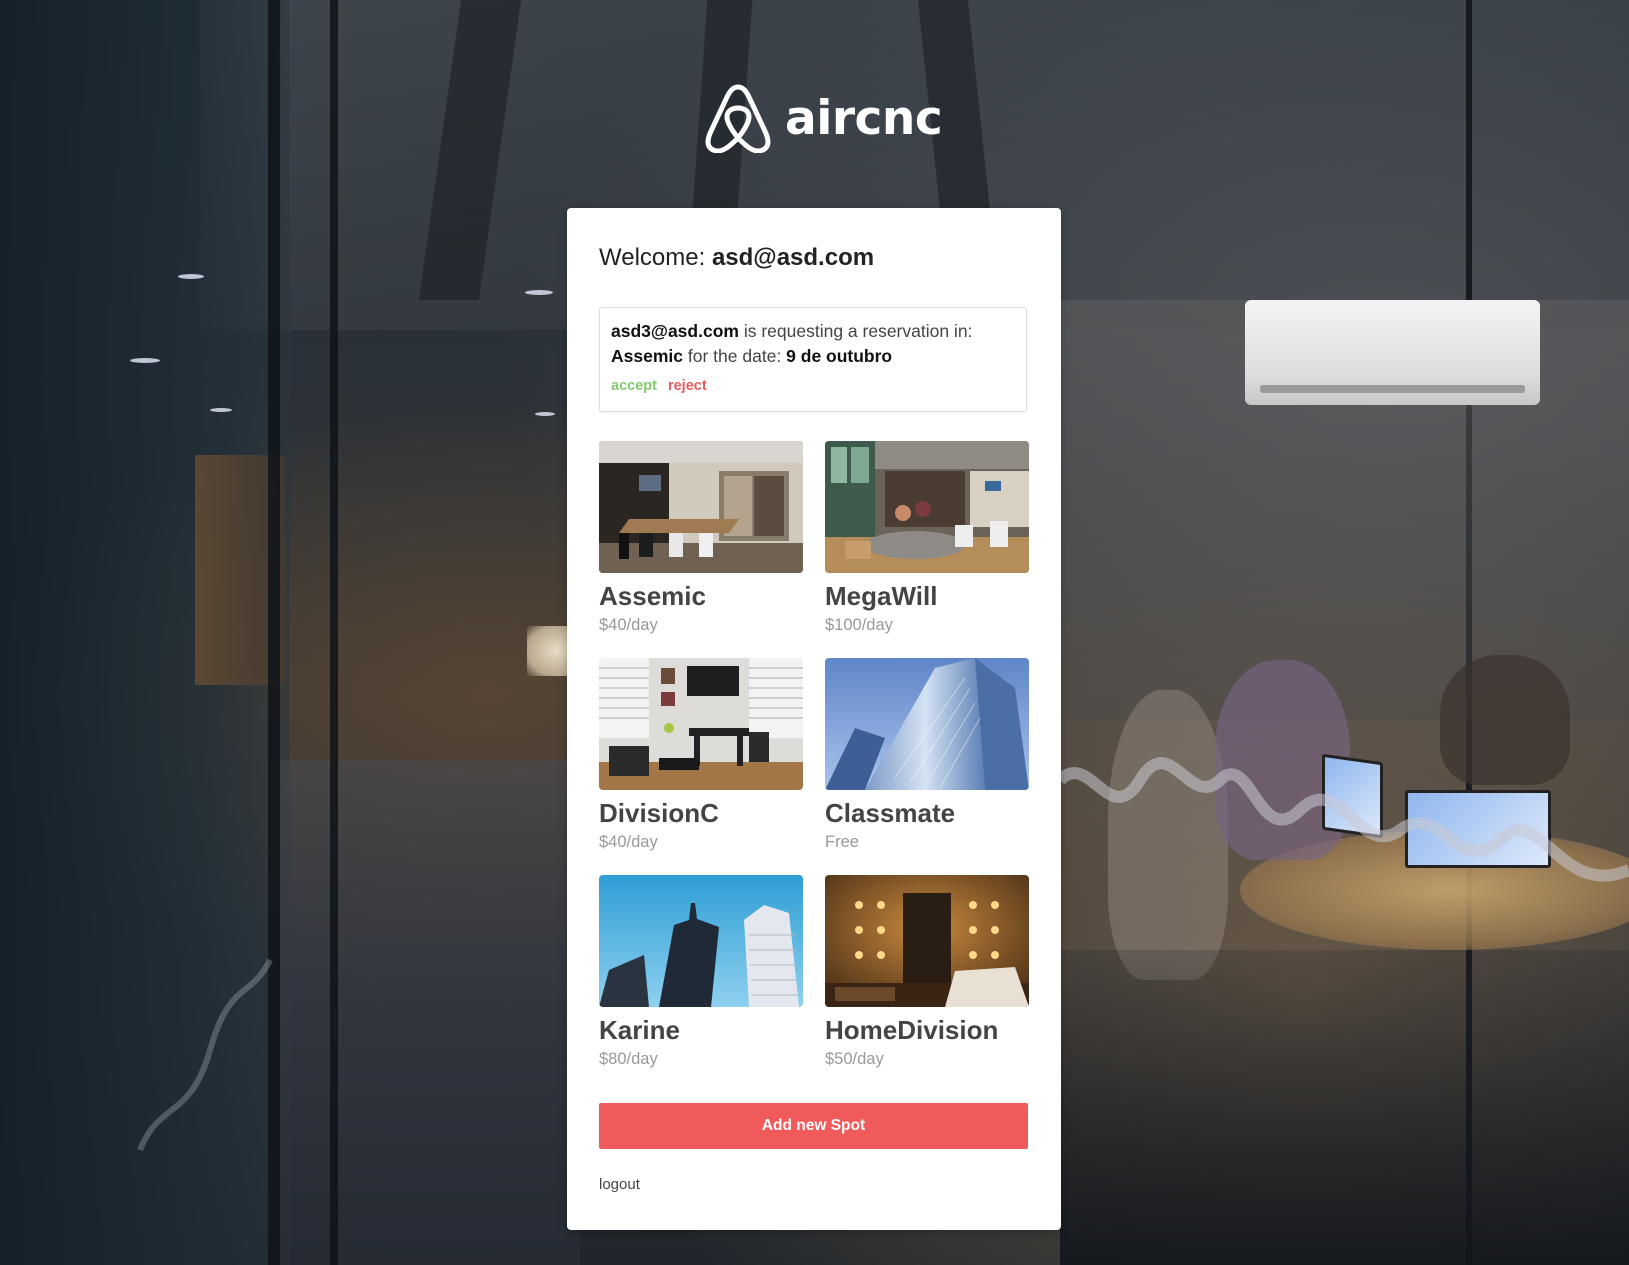 This screenshot has height=1265, width=1629. I want to click on room-photo, so click(927, 941).